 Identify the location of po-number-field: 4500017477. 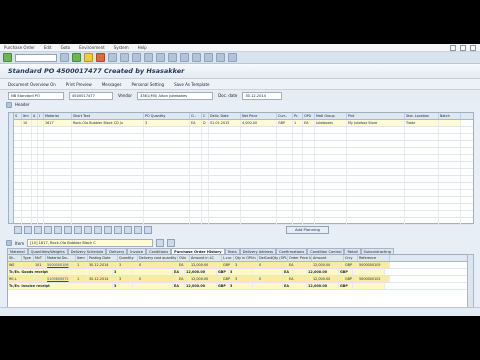
(91, 95).